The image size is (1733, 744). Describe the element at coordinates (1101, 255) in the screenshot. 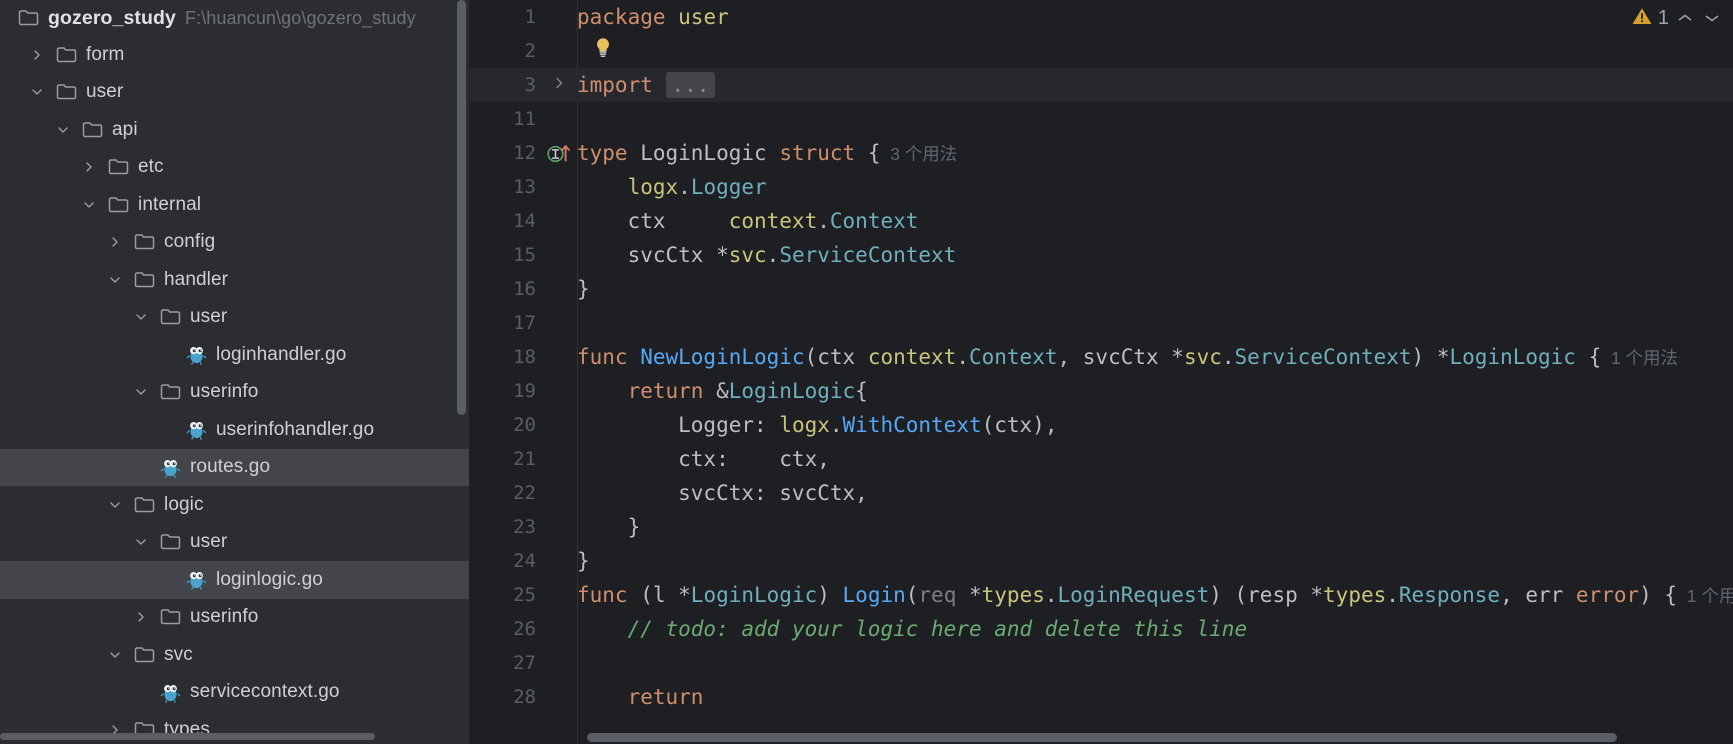

I see `code-line: 15 svcCtx *svc.ServiceContext` at that location.